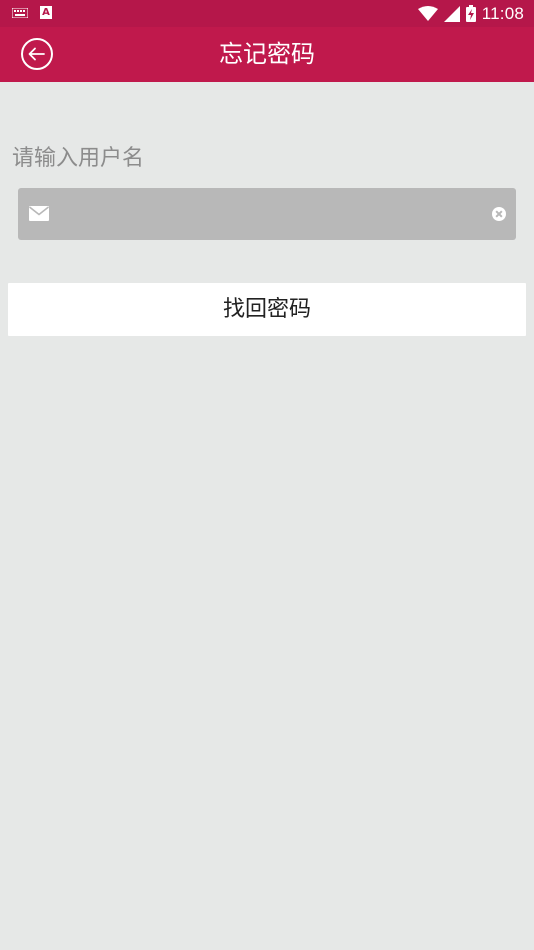 This screenshot has width=534, height=950. I want to click on notification-icons: A, so click(32, 12).